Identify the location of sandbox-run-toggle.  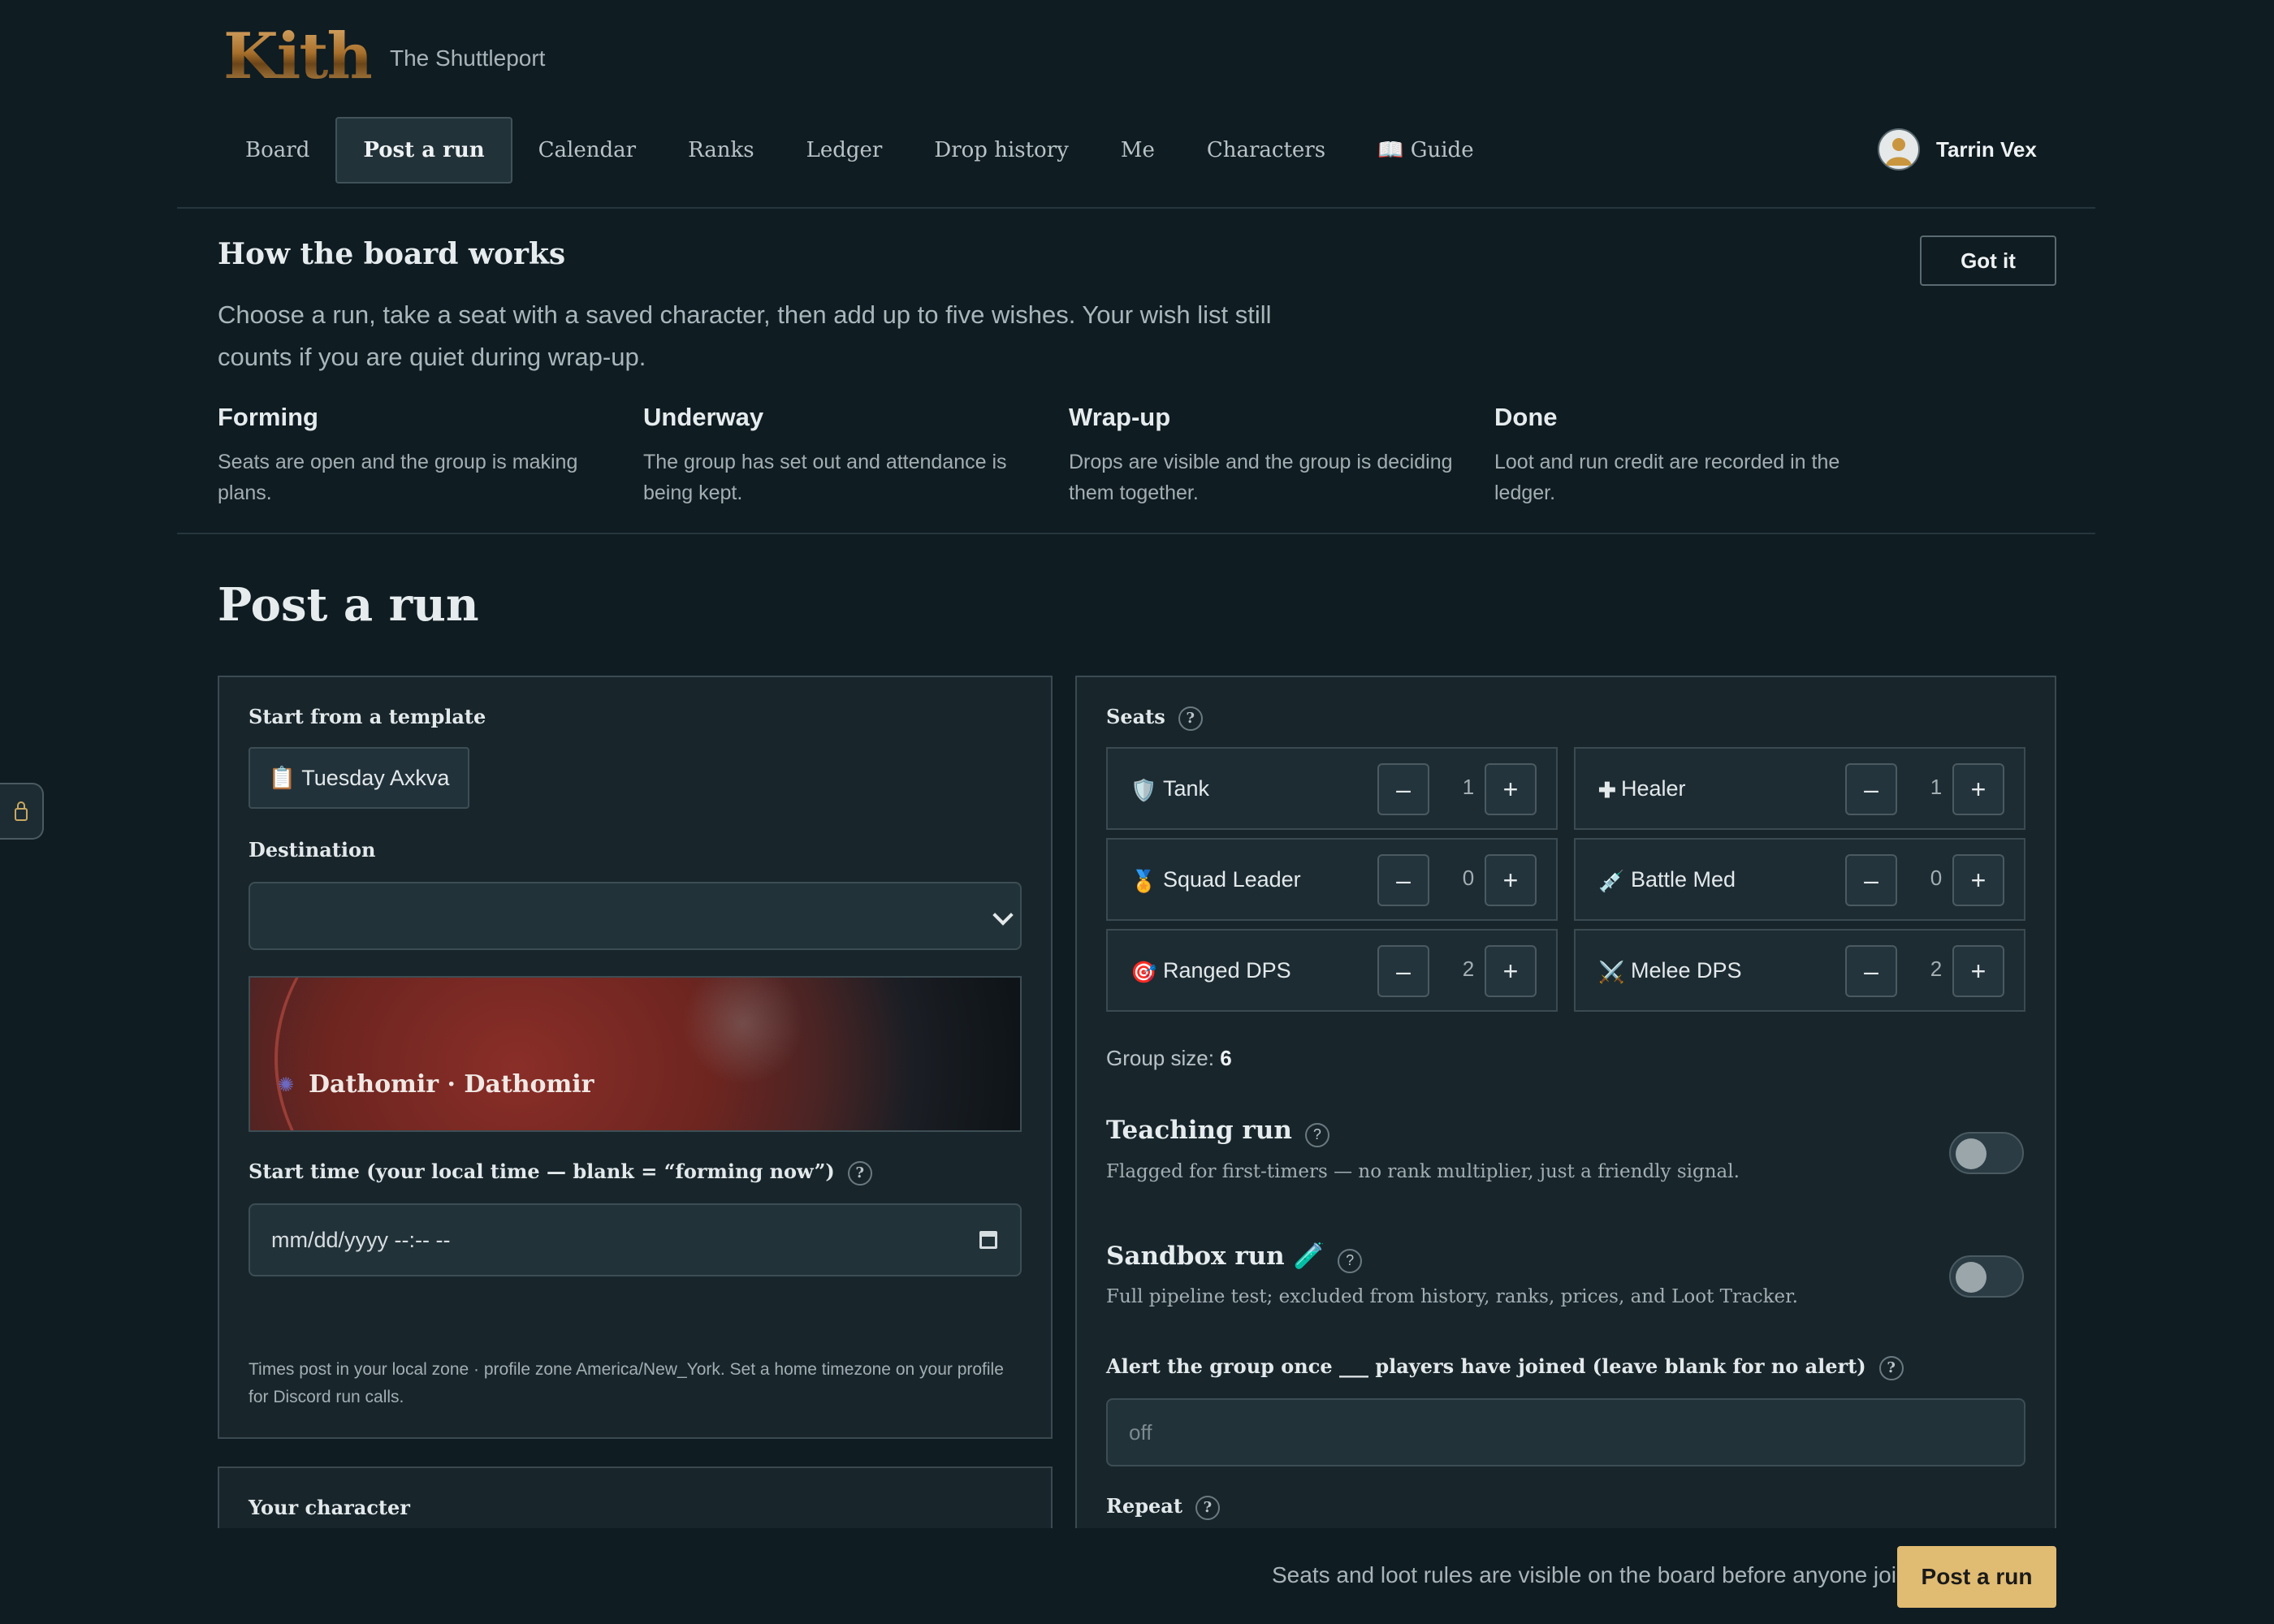
(1987, 1277).